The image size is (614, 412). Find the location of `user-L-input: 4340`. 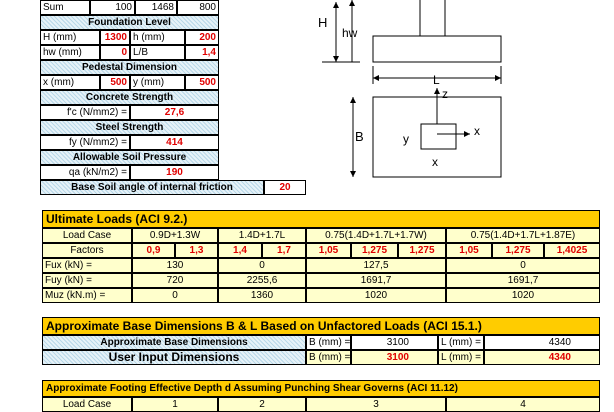

user-L-input: 4340 is located at coordinates (542, 357).